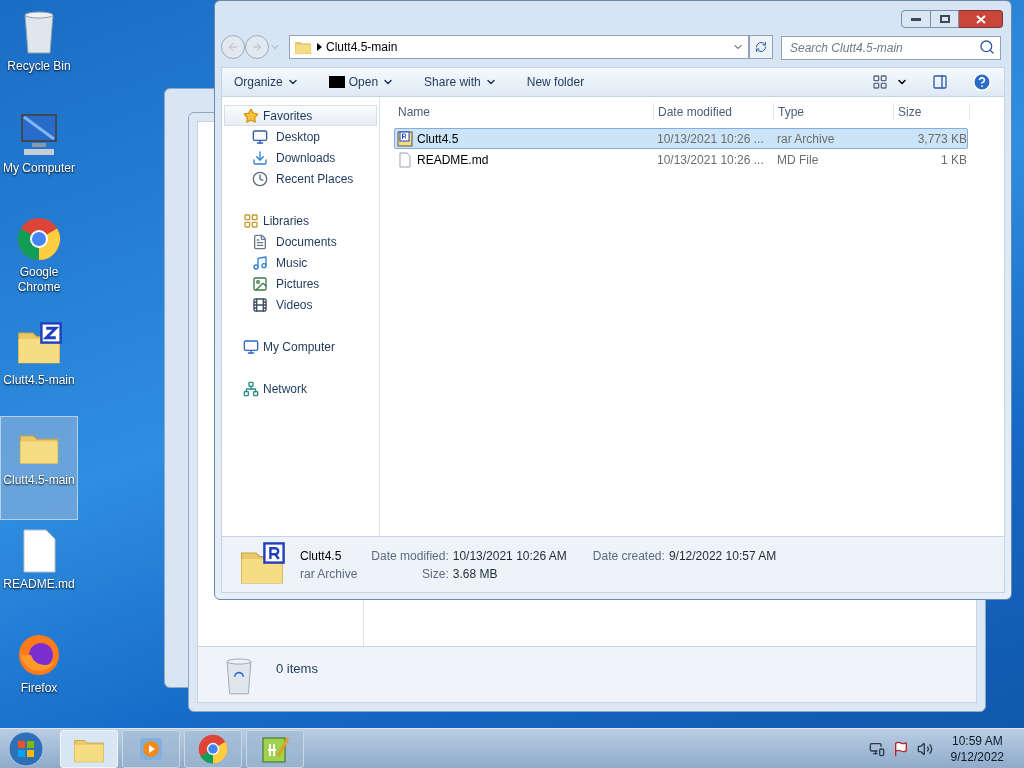 The height and width of the screenshot is (768, 1024). What do you see at coordinates (410, 556) in the screenshot?
I see `field-label: Date modified:` at bounding box center [410, 556].